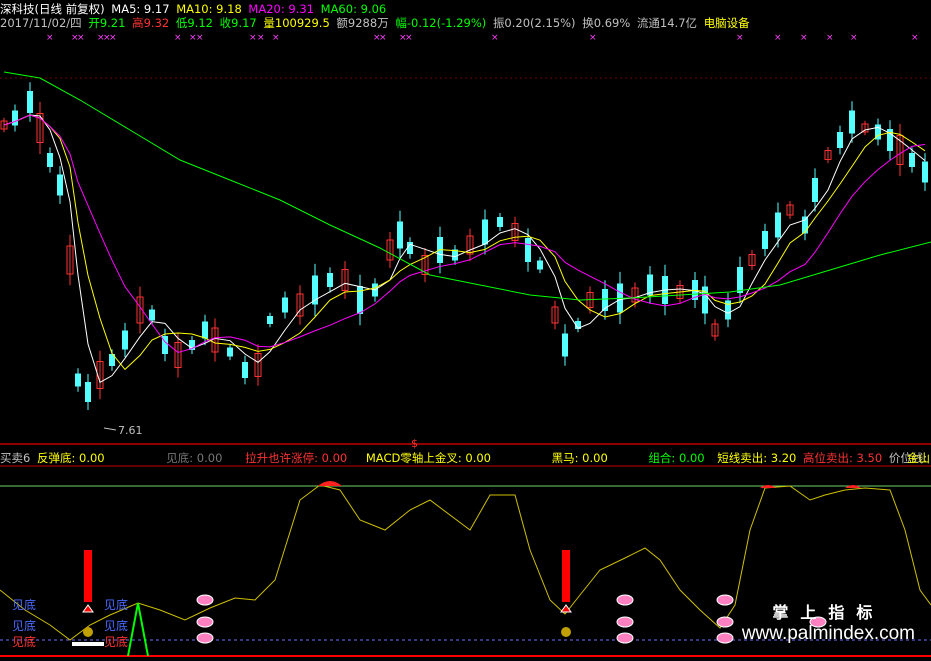 The image size is (931, 661). I want to click on ma10-value: MA10: 9.18, so click(209, 9).